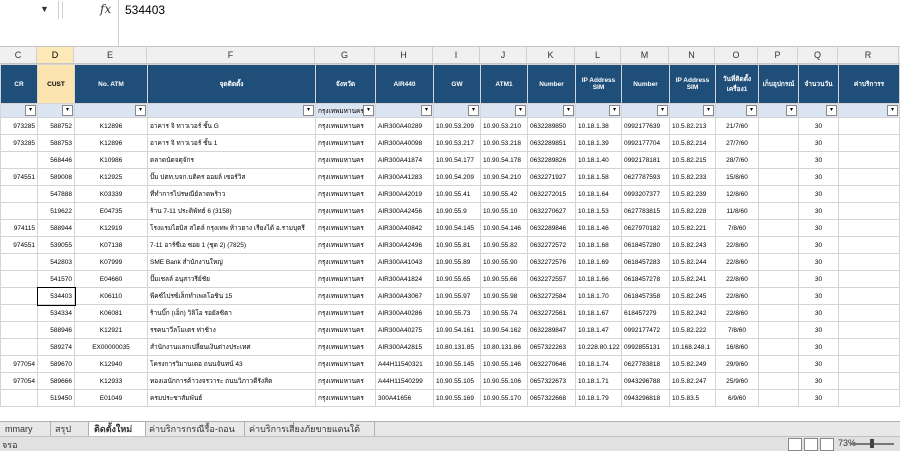 This screenshot has height=452, width=900. Describe the element at coordinates (117, 429) in the screenshot. I see `sheet-tab: ติดตั้งใหม่` at that location.